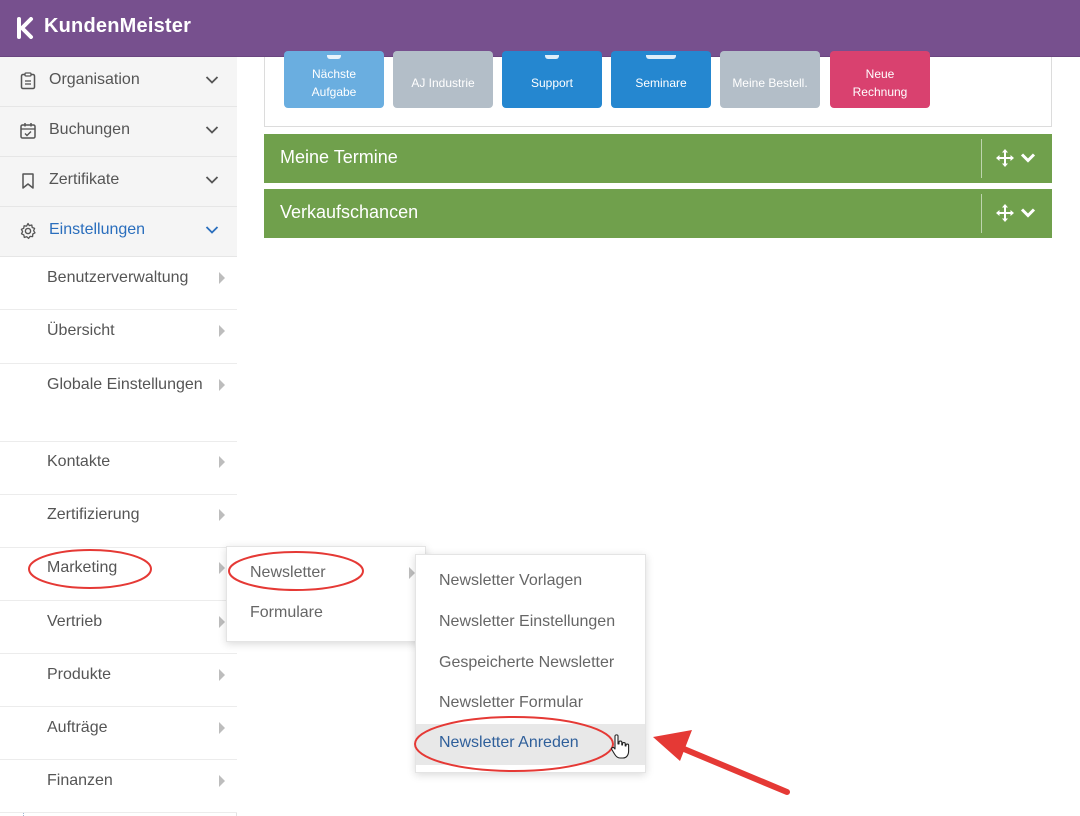  I want to click on menu-item-label: Newsletter Anreden, so click(509, 742).